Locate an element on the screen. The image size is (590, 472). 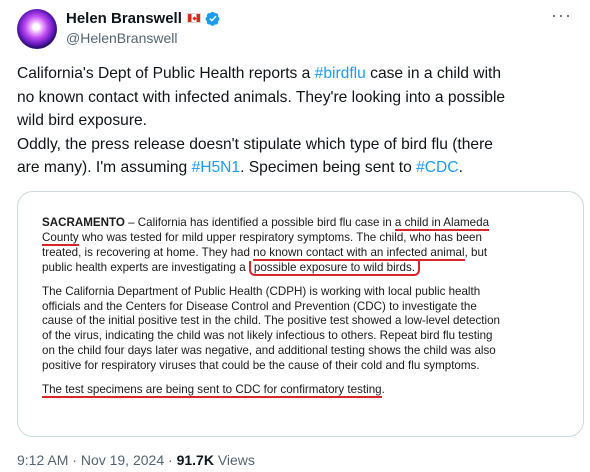
highlight-box: possible exposure to wild birds. is located at coordinates (334, 268).